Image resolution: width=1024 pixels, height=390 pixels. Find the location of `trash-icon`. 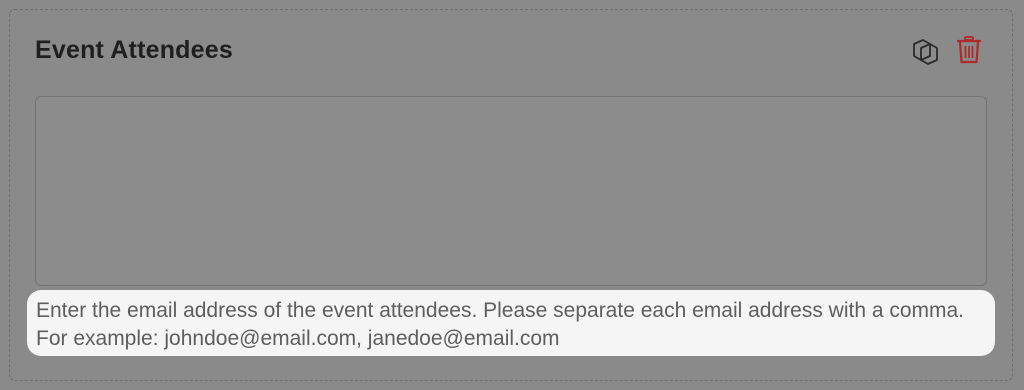

trash-icon is located at coordinates (969, 50).